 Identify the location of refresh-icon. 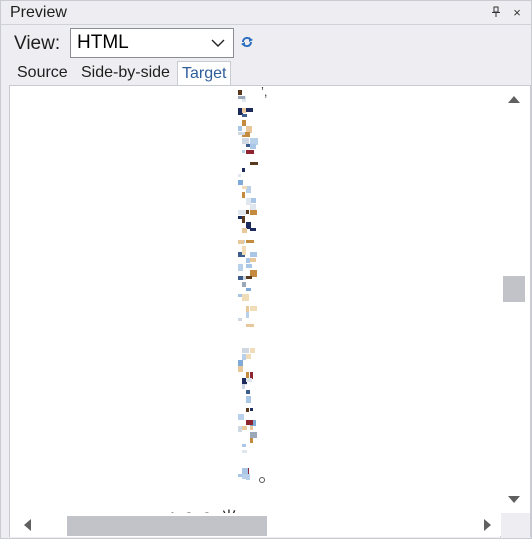
(247, 42).